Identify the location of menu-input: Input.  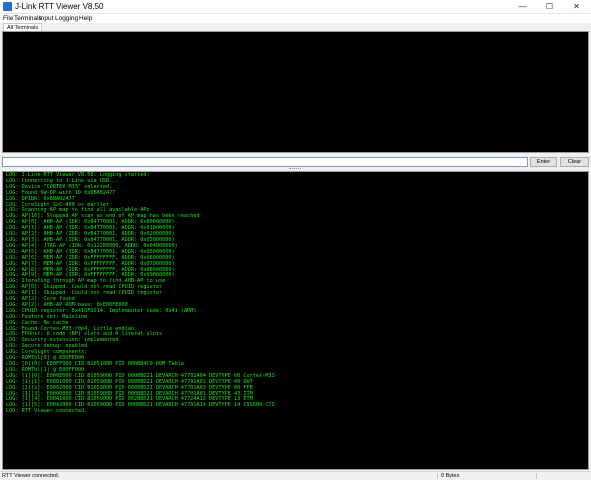
(46, 18).